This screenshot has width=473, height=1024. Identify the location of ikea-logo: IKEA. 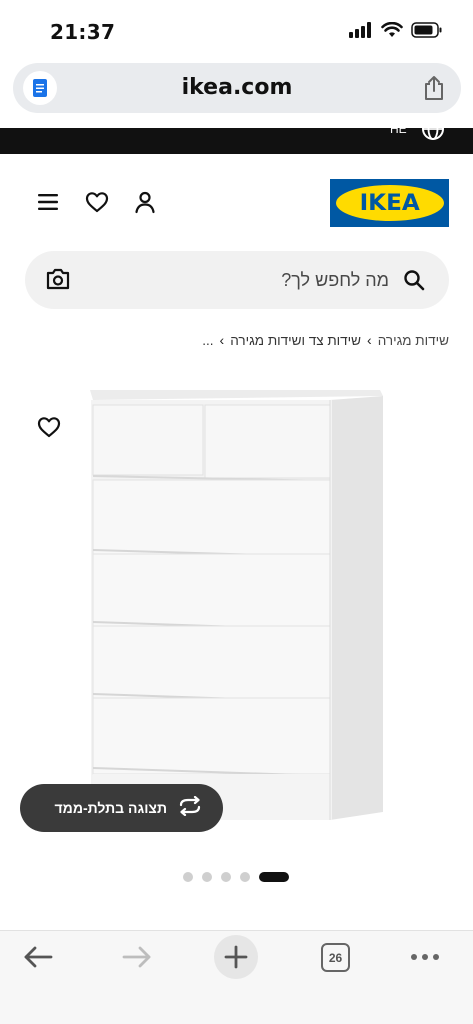
(389, 203).